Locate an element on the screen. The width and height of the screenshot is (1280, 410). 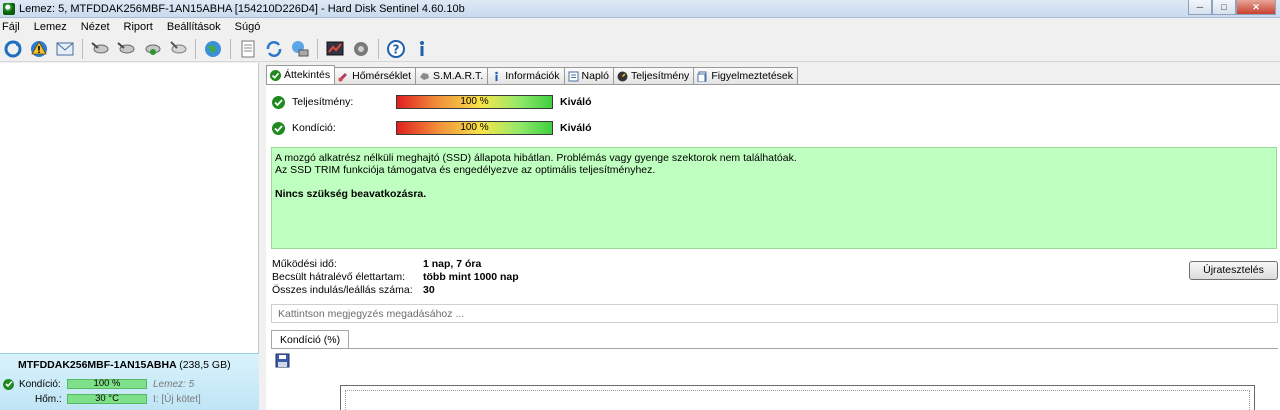
disk-check-icon is located at coordinates (151, 48).